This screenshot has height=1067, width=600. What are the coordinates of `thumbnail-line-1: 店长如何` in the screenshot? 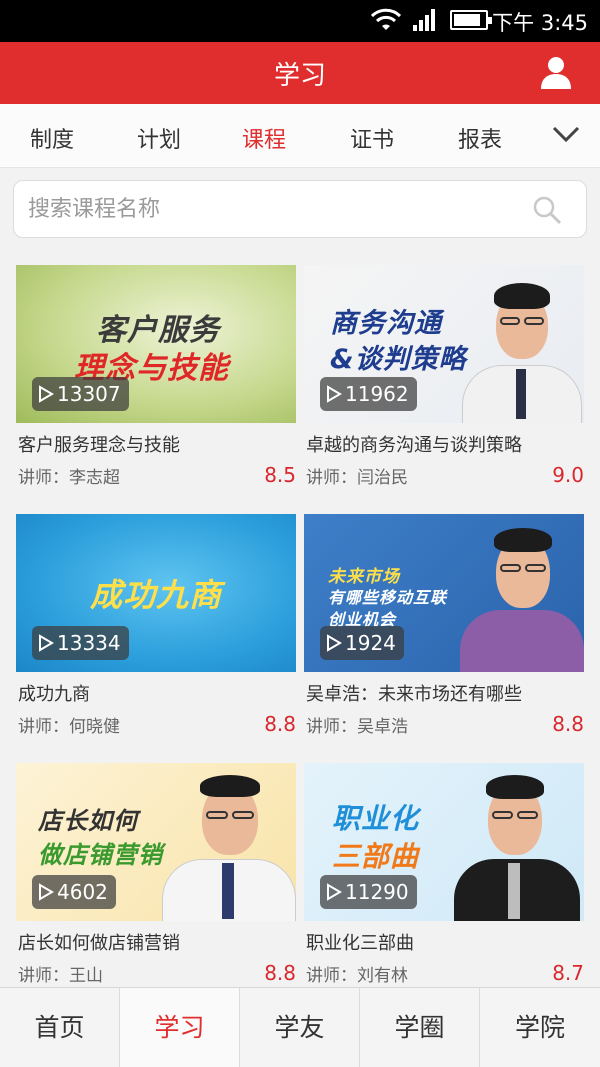 It's located at (88, 821).